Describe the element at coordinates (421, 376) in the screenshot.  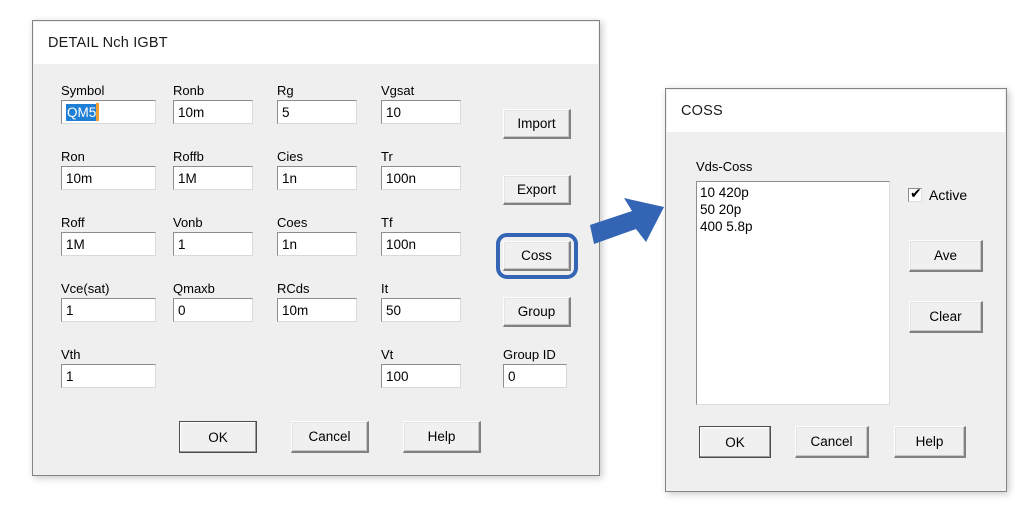
I see `vt-input: 100` at that location.